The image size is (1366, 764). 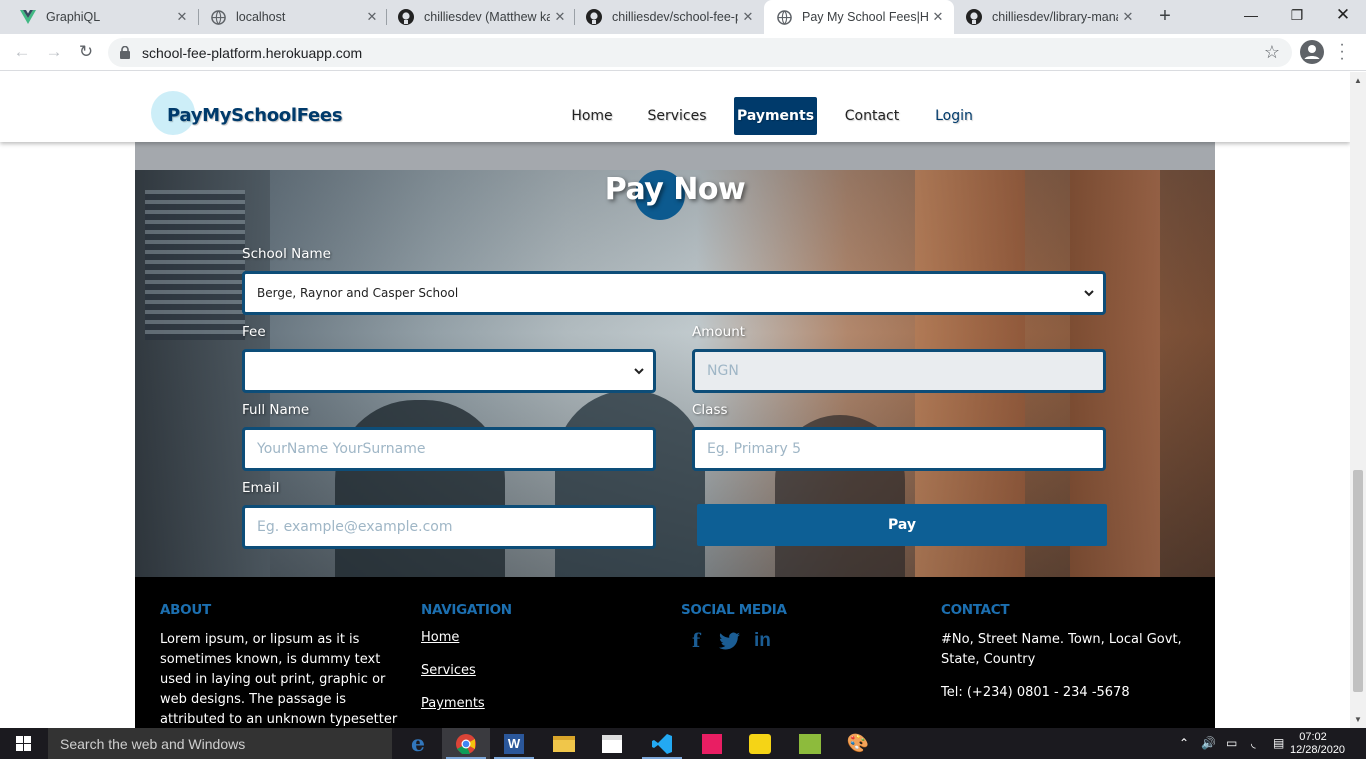 I want to click on footer-navigation-heading: NAVIGATION, so click(x=466, y=610).